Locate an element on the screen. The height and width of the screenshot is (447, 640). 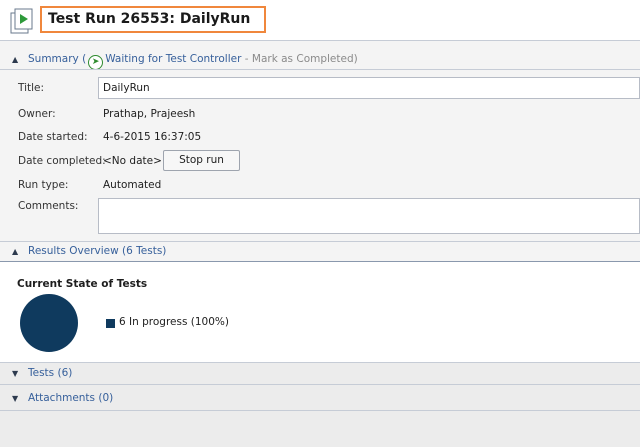
tests-header: ▼ Tests (6) is located at coordinates (42, 373).